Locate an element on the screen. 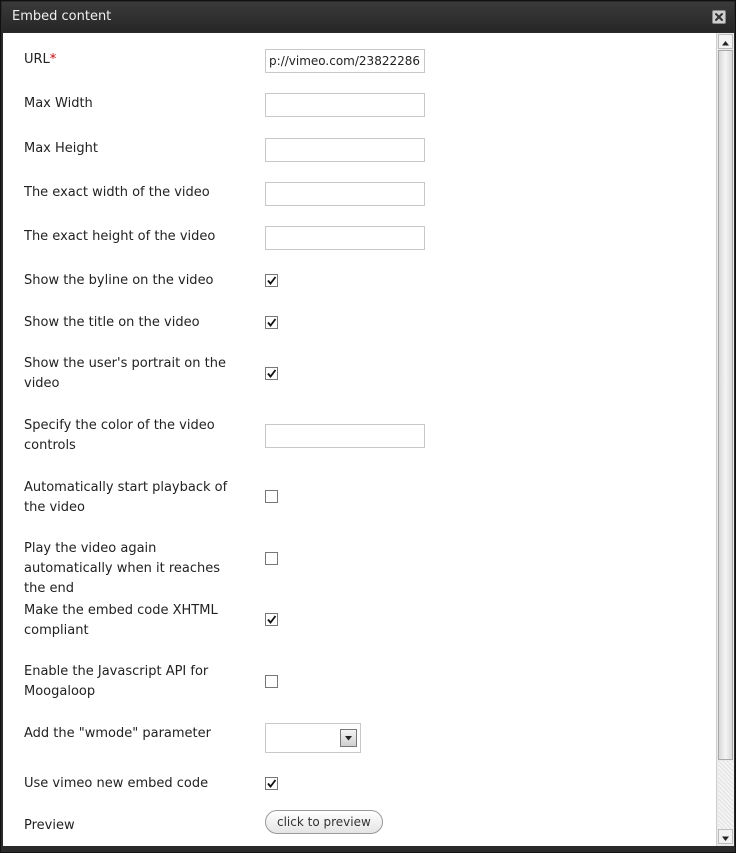 The width and height of the screenshot is (736, 853). dialog-titlebar: Embed content is located at coordinates (368, 17).